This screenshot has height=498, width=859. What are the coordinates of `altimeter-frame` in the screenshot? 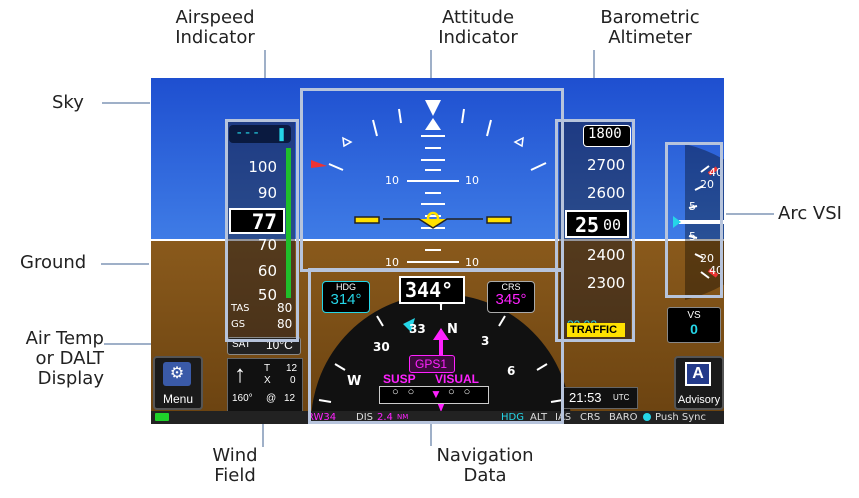 It's located at (595, 230).